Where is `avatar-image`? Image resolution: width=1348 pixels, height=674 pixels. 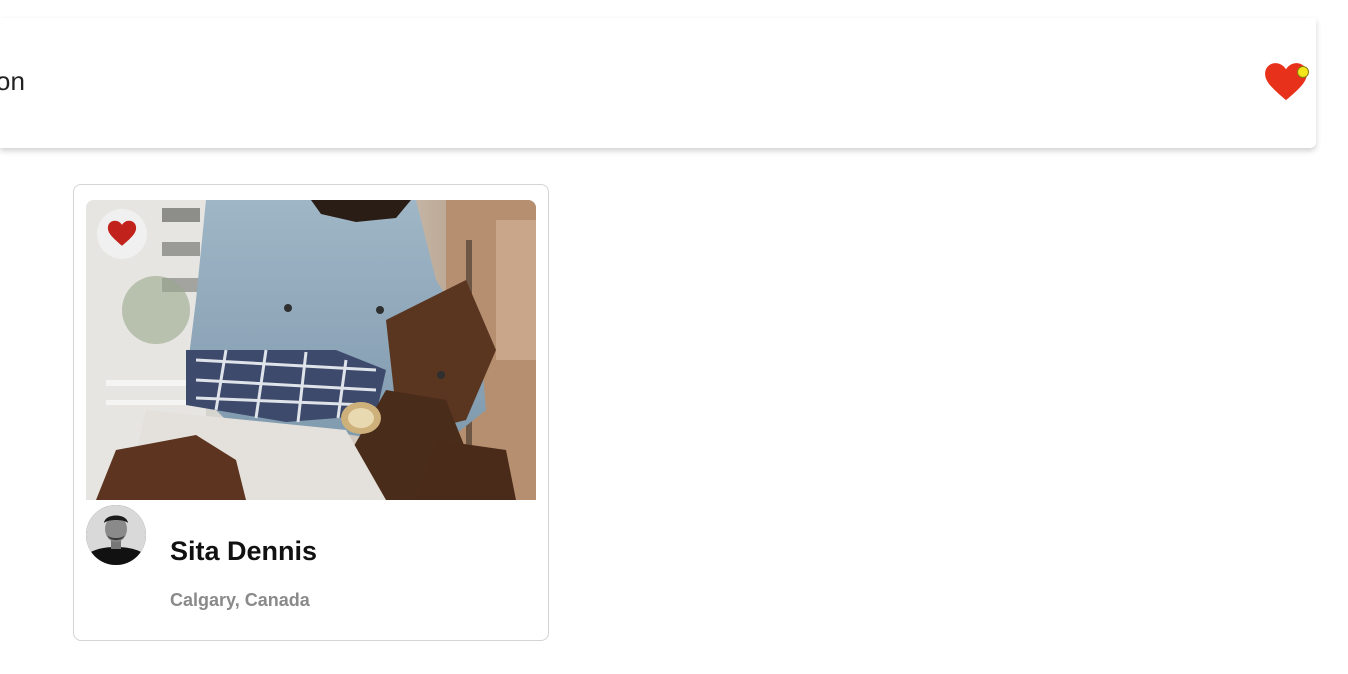
avatar-image is located at coordinates (116, 535).